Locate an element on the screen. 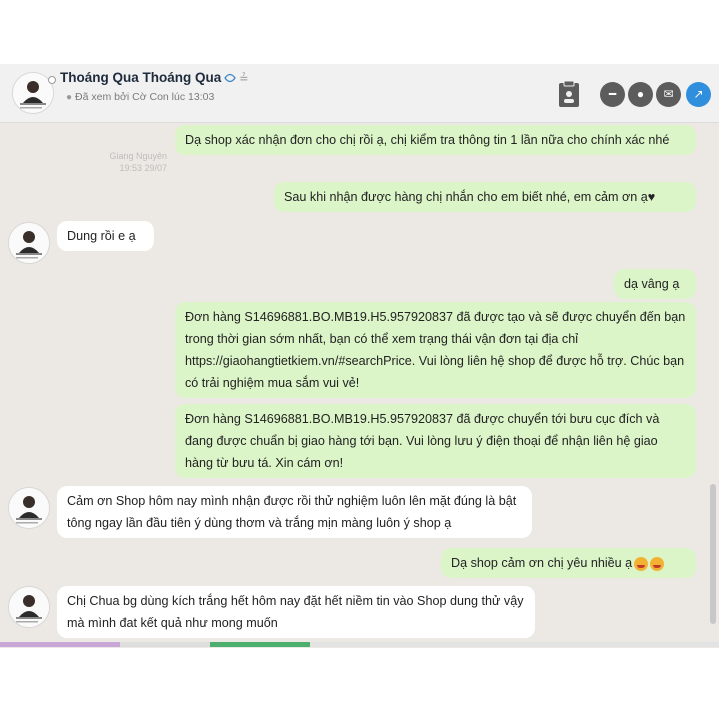 This screenshot has width=719, height=719. message-bubble-outgoing: Dạ shop cảm ơn chị yêu nhiều ạ is located at coordinates (568, 563).